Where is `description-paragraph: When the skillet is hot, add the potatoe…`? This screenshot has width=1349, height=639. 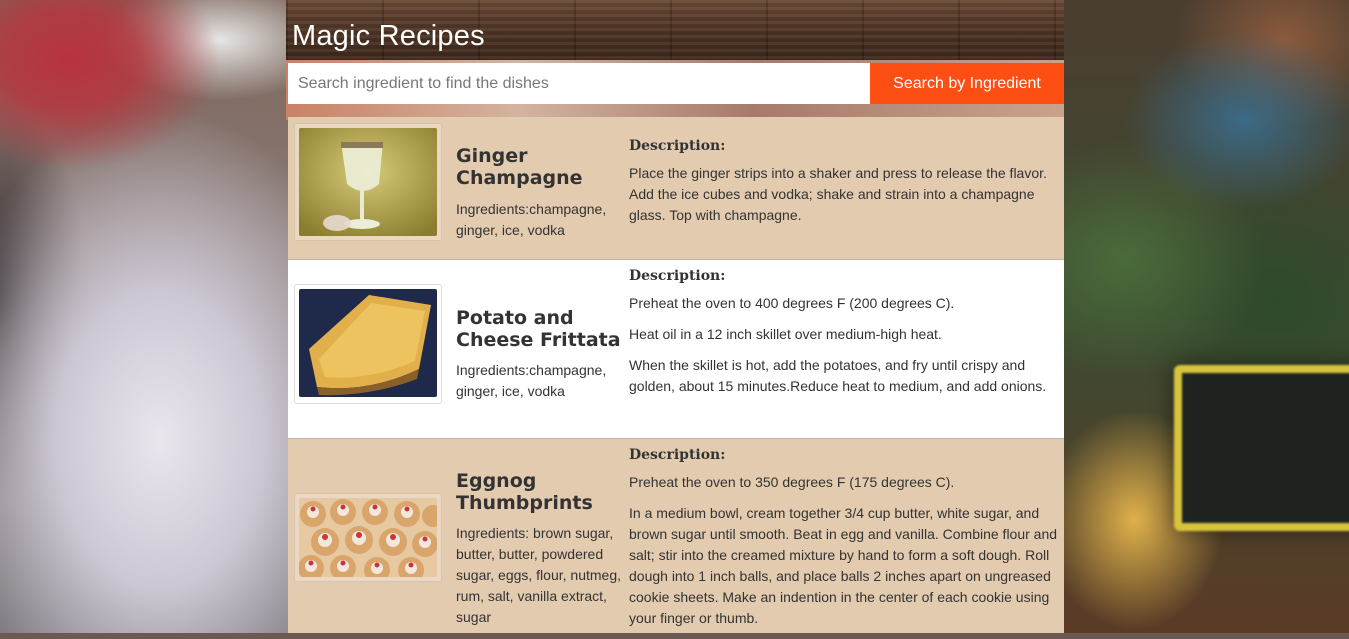 description-paragraph: When the skillet is hot, add the potatoe… is located at coordinates (838, 375).